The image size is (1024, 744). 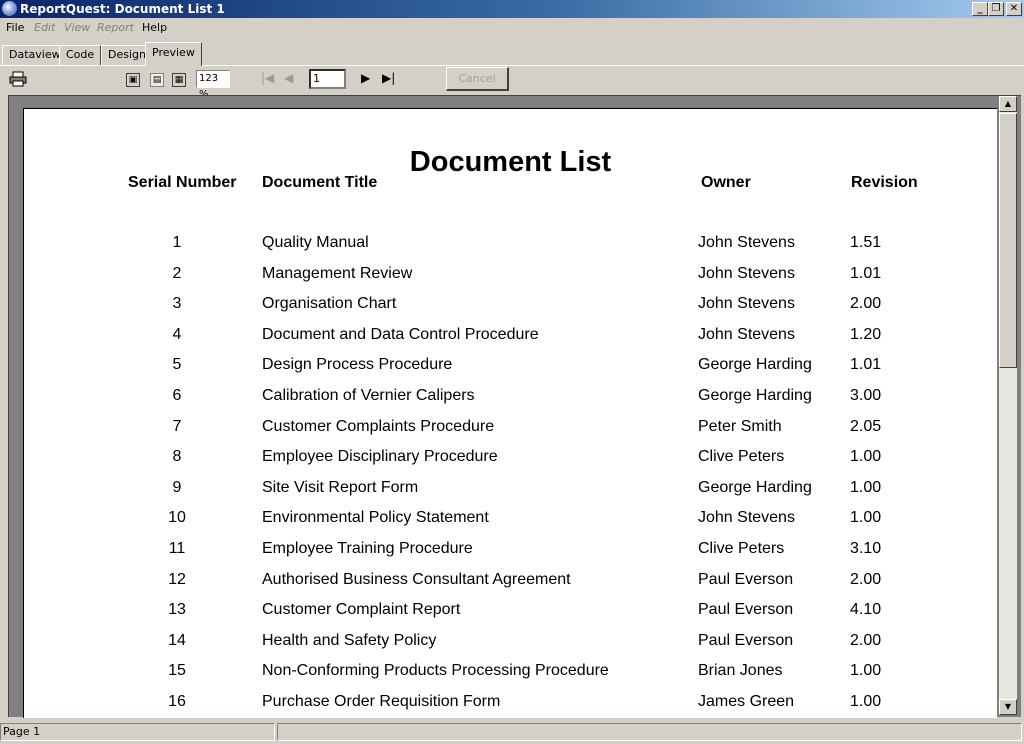 What do you see at coordinates (177, 671) in the screenshot?
I see `cell-serial: 15` at bounding box center [177, 671].